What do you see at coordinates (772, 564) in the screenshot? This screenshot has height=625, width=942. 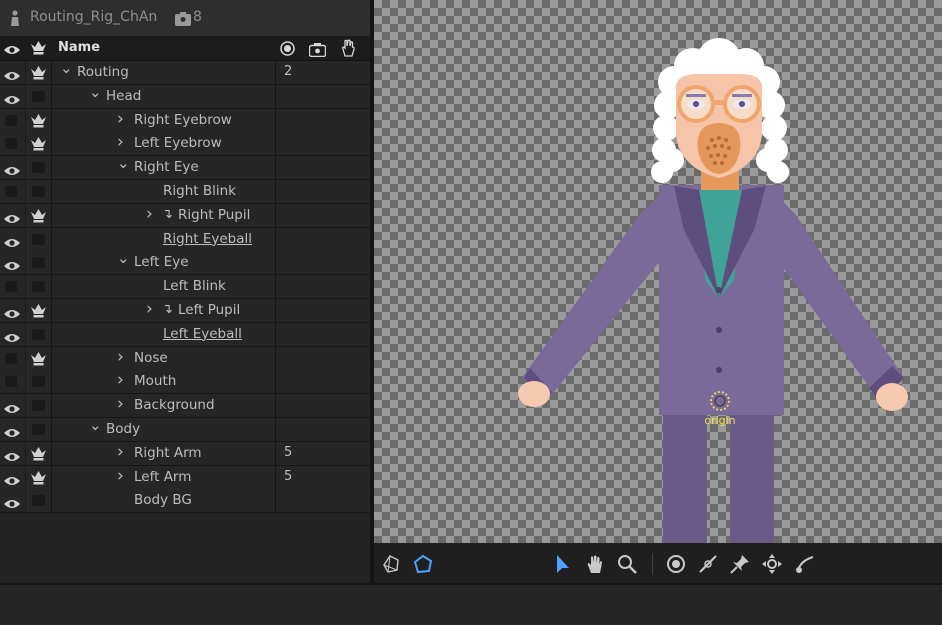 I see `dragger-tool-icon` at bounding box center [772, 564].